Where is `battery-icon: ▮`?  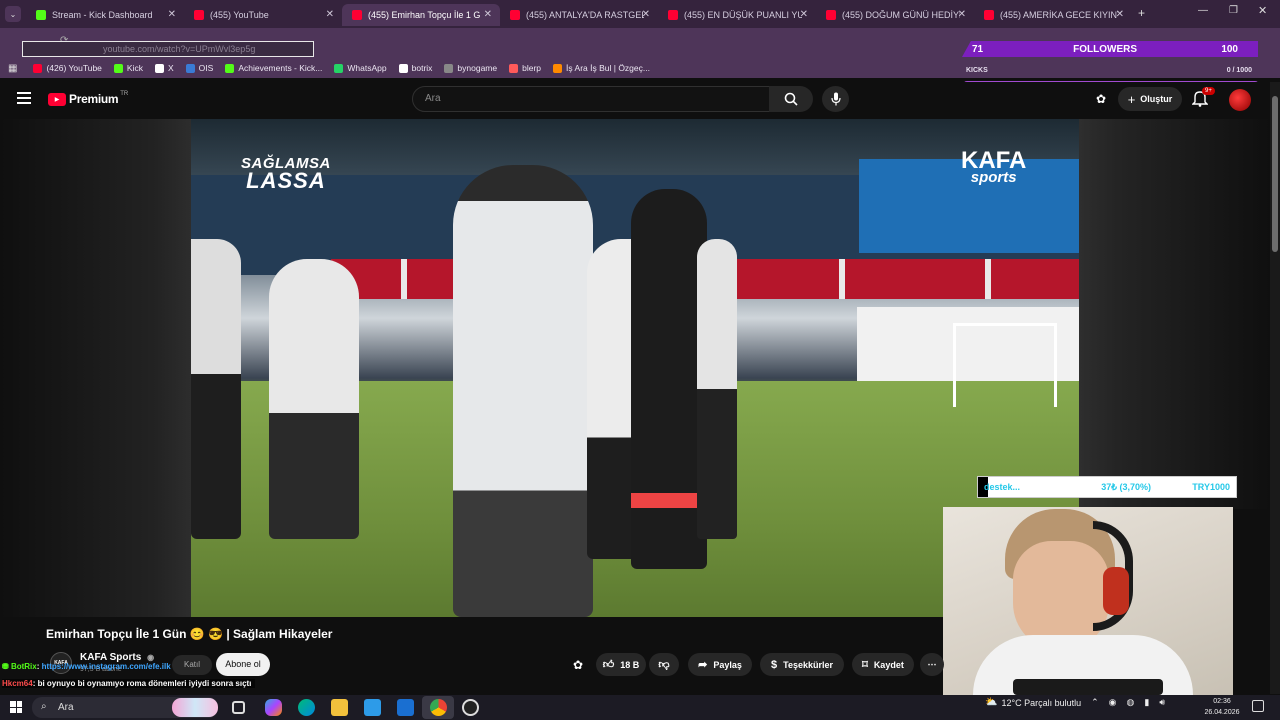 battery-icon: ▮ is located at coordinates (1146, 702).